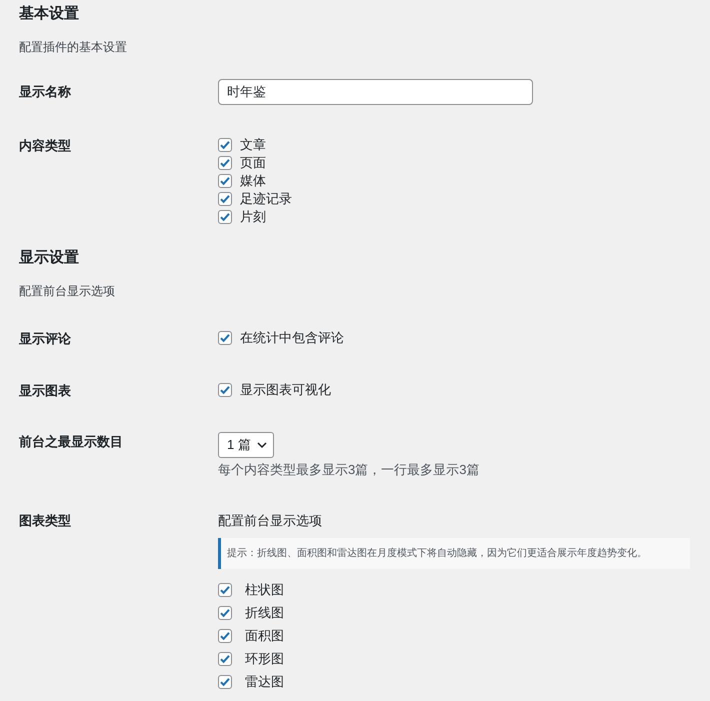 The height and width of the screenshot is (701, 710). I want to click on section-title: 显示设置, so click(49, 258).